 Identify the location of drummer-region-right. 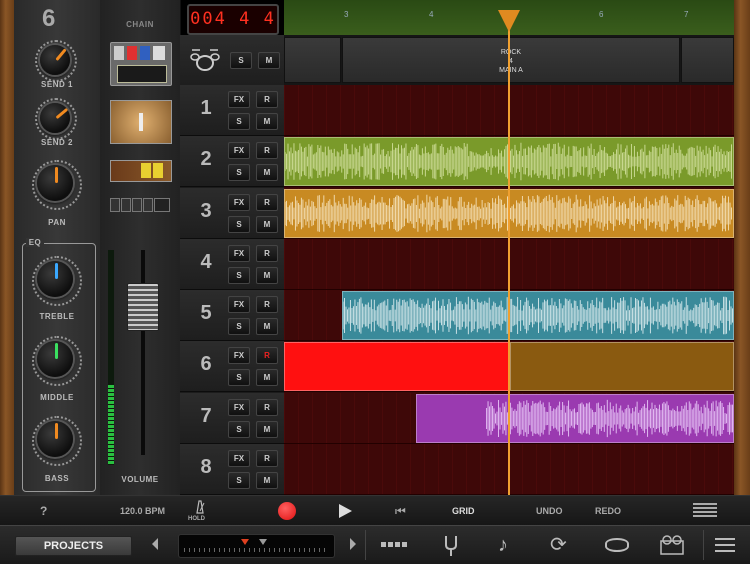
(707, 60).